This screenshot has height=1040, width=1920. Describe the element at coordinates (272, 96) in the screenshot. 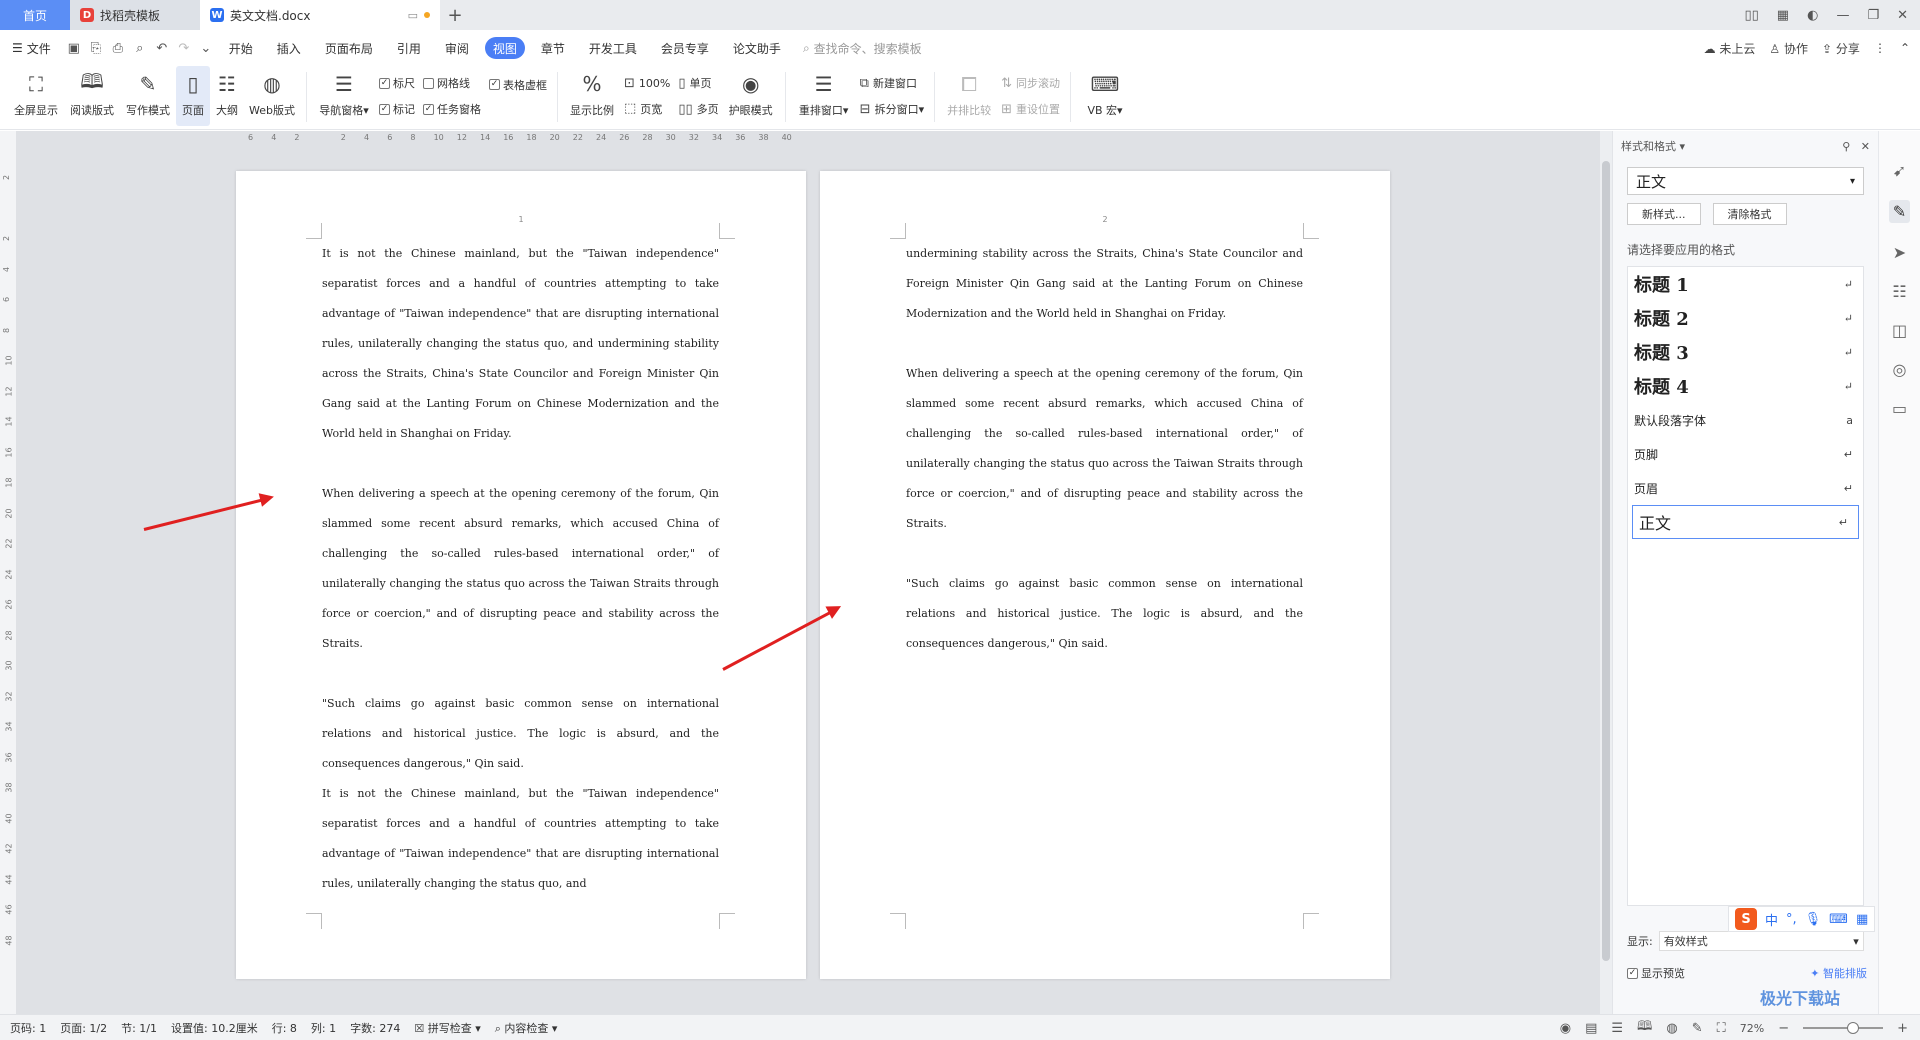

I see `web-view-button: ◍ Web版式` at that location.